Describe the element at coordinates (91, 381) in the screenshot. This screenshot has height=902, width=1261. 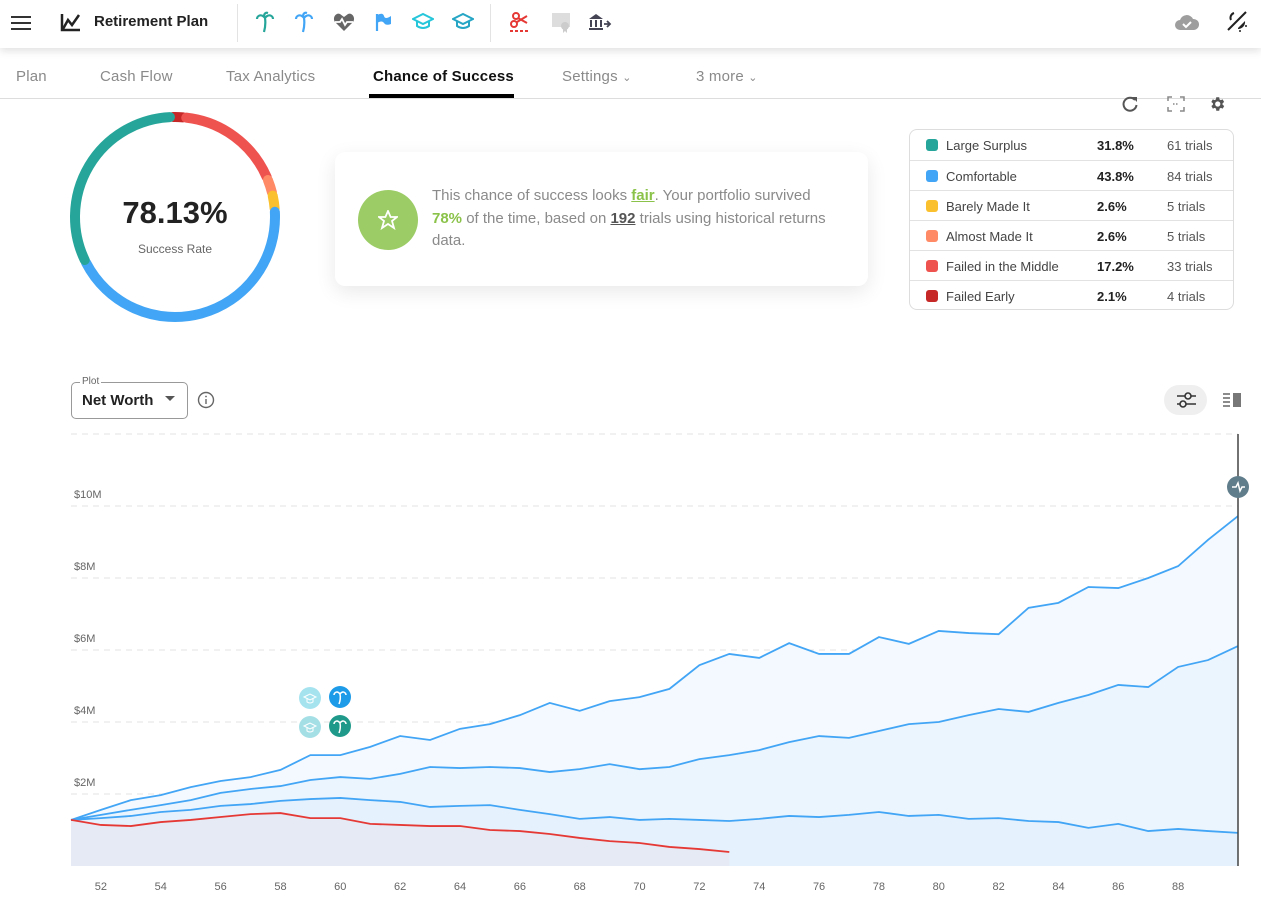
I see `plot-select-label: Plot` at that location.